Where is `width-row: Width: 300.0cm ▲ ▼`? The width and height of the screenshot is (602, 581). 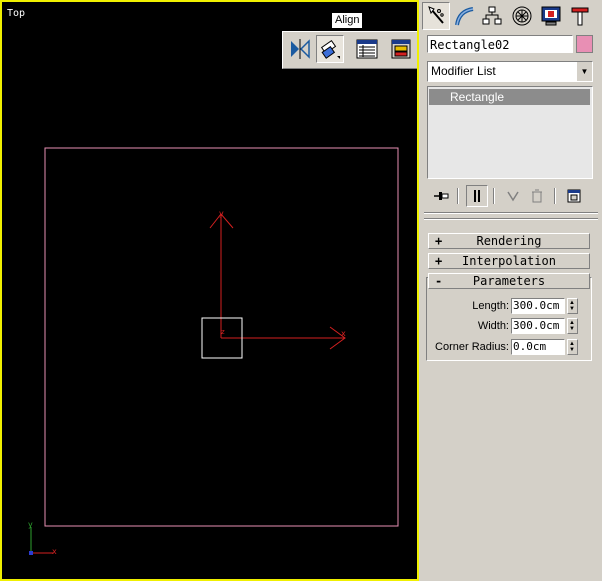
width-row: Width: 300.0cm ▲ ▼ is located at coordinates (512, 326).